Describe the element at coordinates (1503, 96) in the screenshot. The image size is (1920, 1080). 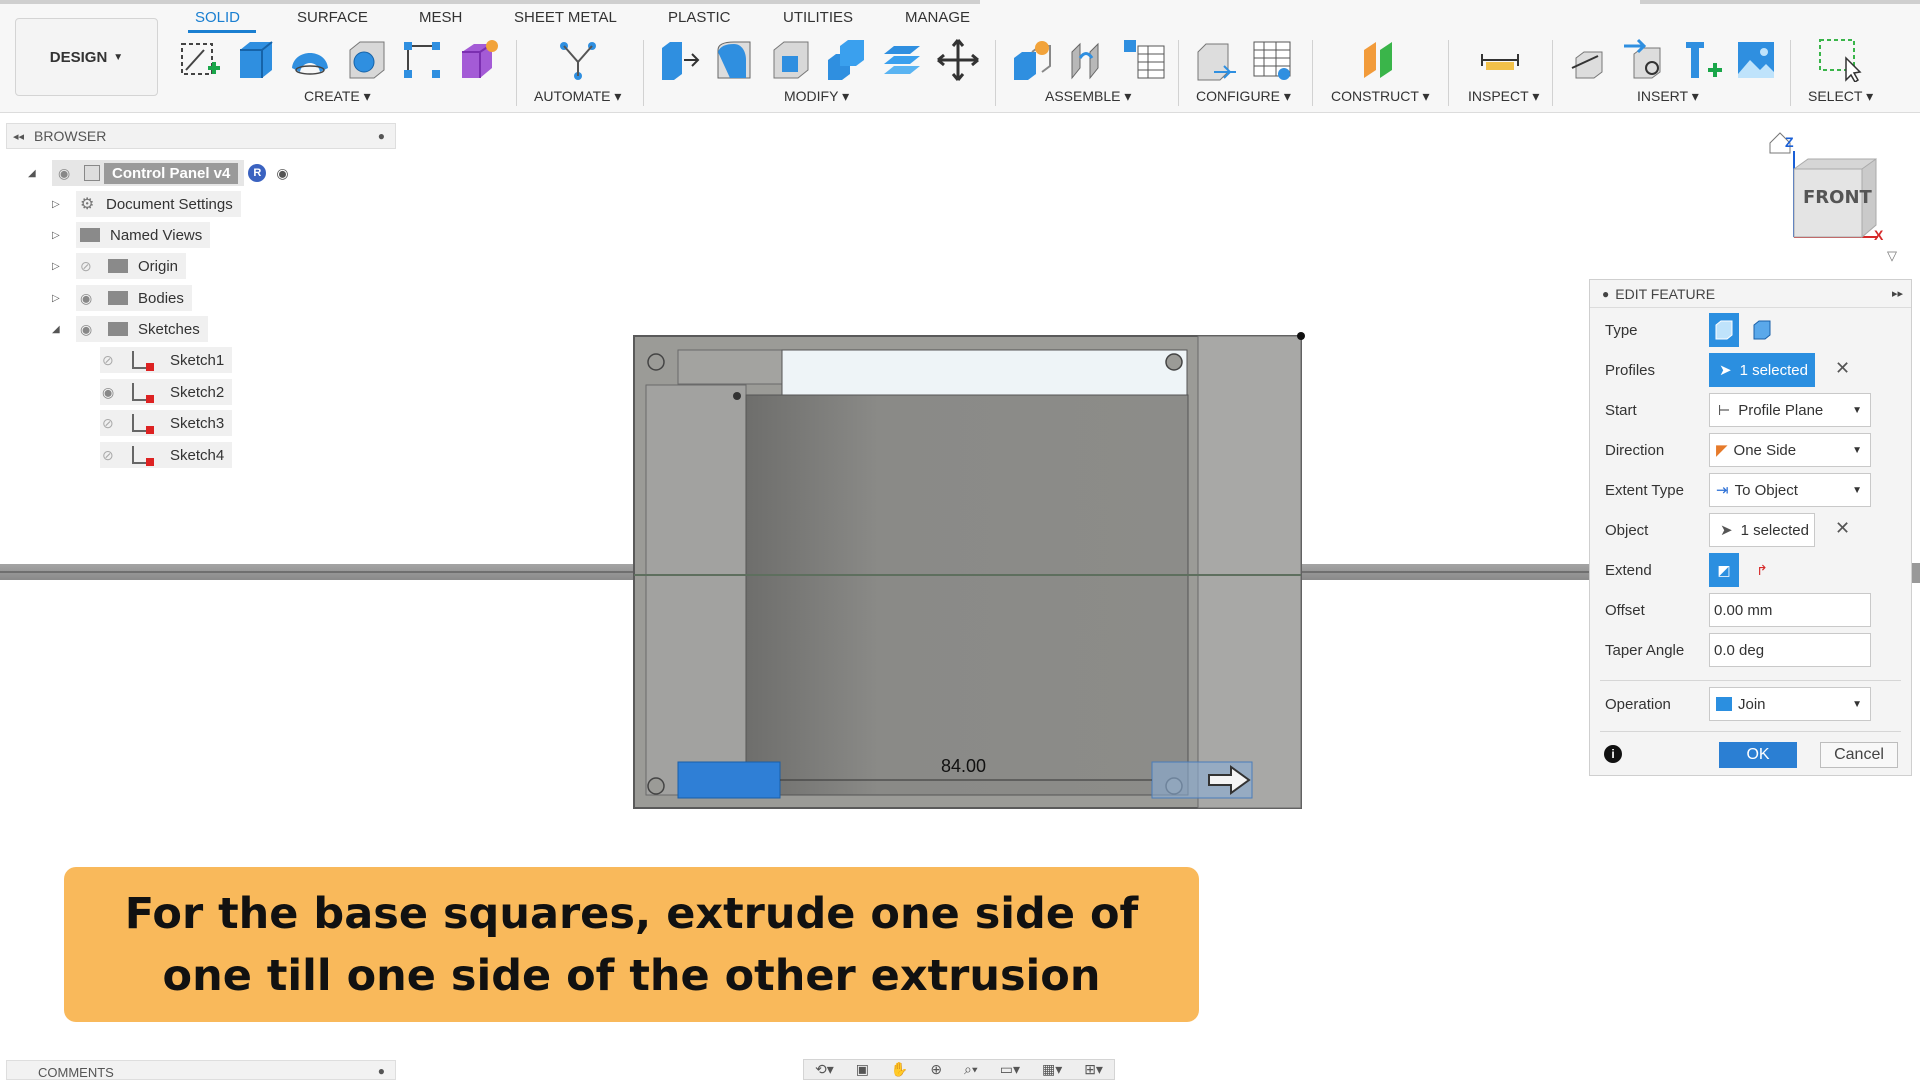
I see `group-inspect: INSPECT ▾` at that location.